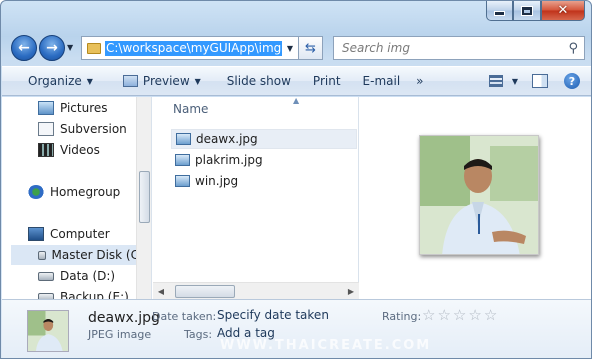 The height and width of the screenshot is (359, 592). I want to click on column-header-label: Name, so click(191, 109).